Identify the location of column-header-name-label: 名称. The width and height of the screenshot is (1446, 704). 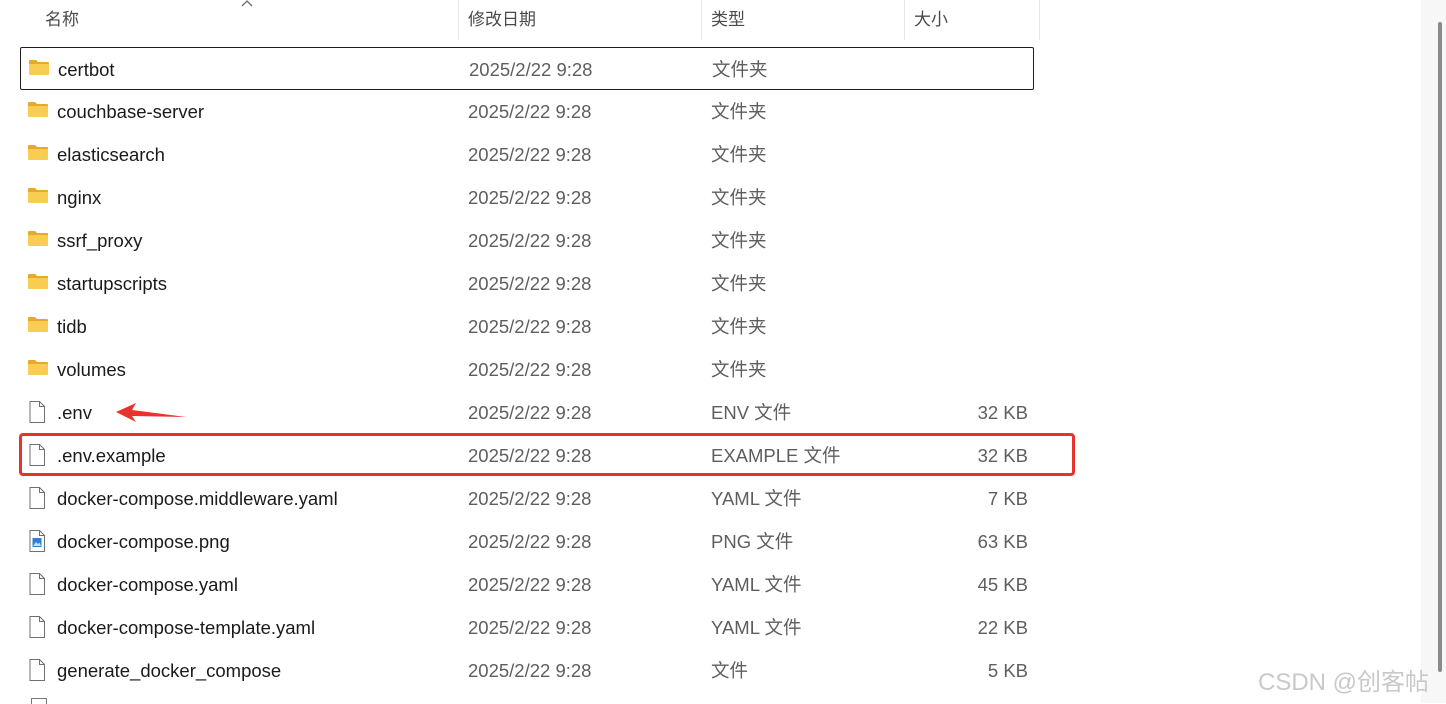
(62, 19).